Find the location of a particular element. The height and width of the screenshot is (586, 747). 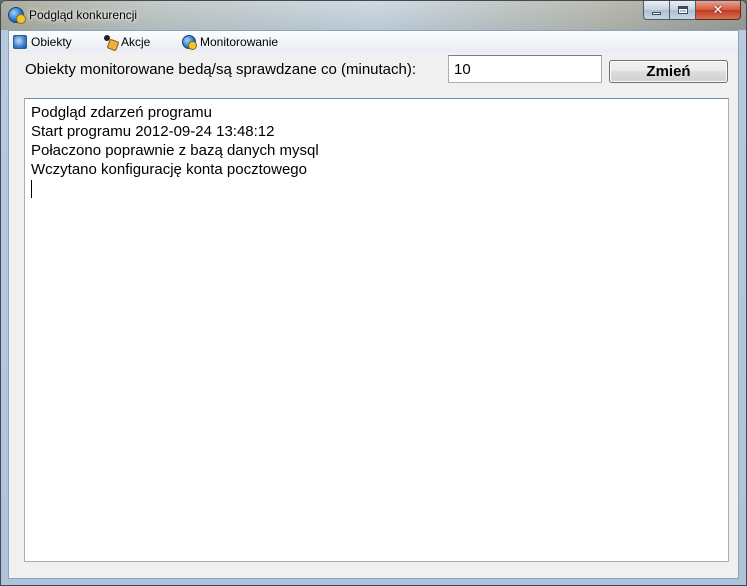

title-bar: Podgląd konkurencji ✕ is located at coordinates (373, 15).